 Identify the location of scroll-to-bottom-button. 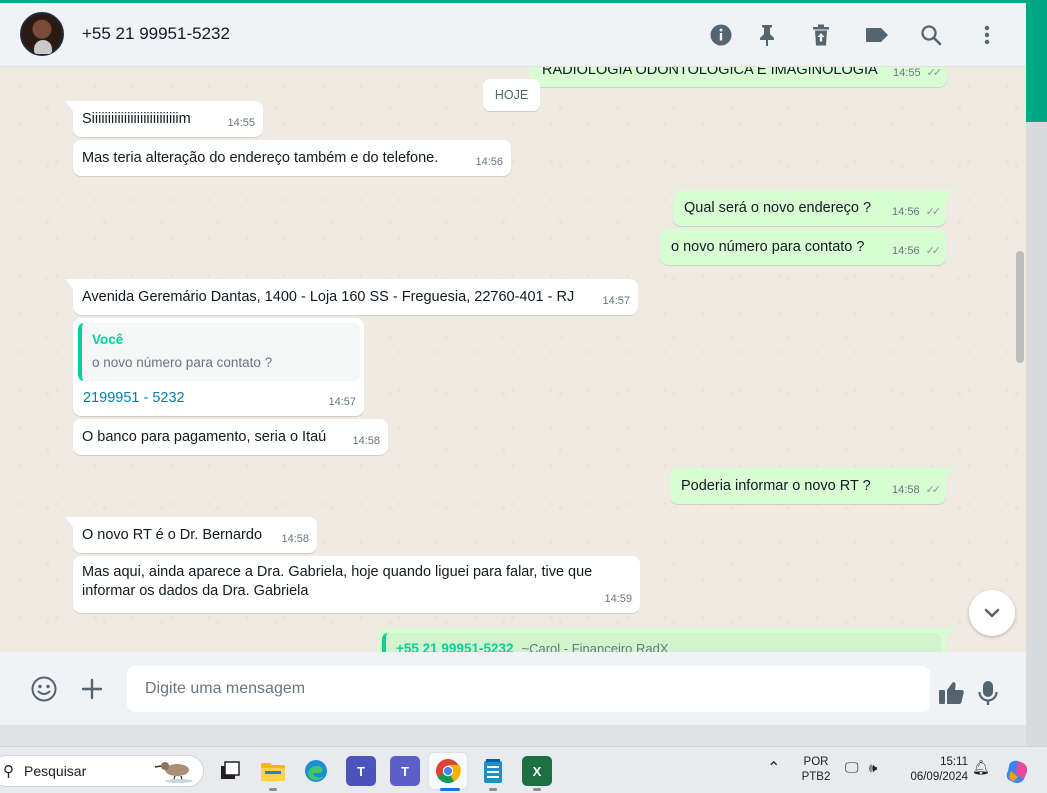
(992, 613).